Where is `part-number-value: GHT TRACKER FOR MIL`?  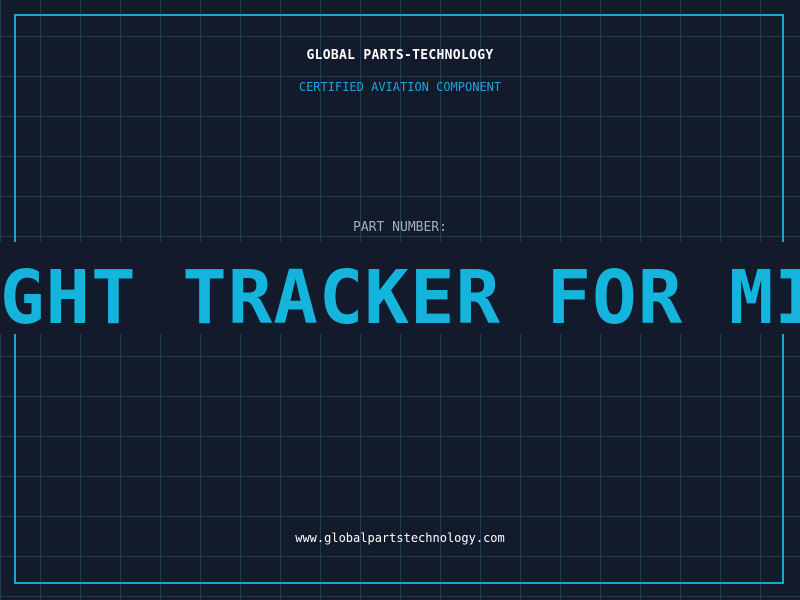
part-number-value: GHT TRACKER FOR MIL is located at coordinates (400, 294).